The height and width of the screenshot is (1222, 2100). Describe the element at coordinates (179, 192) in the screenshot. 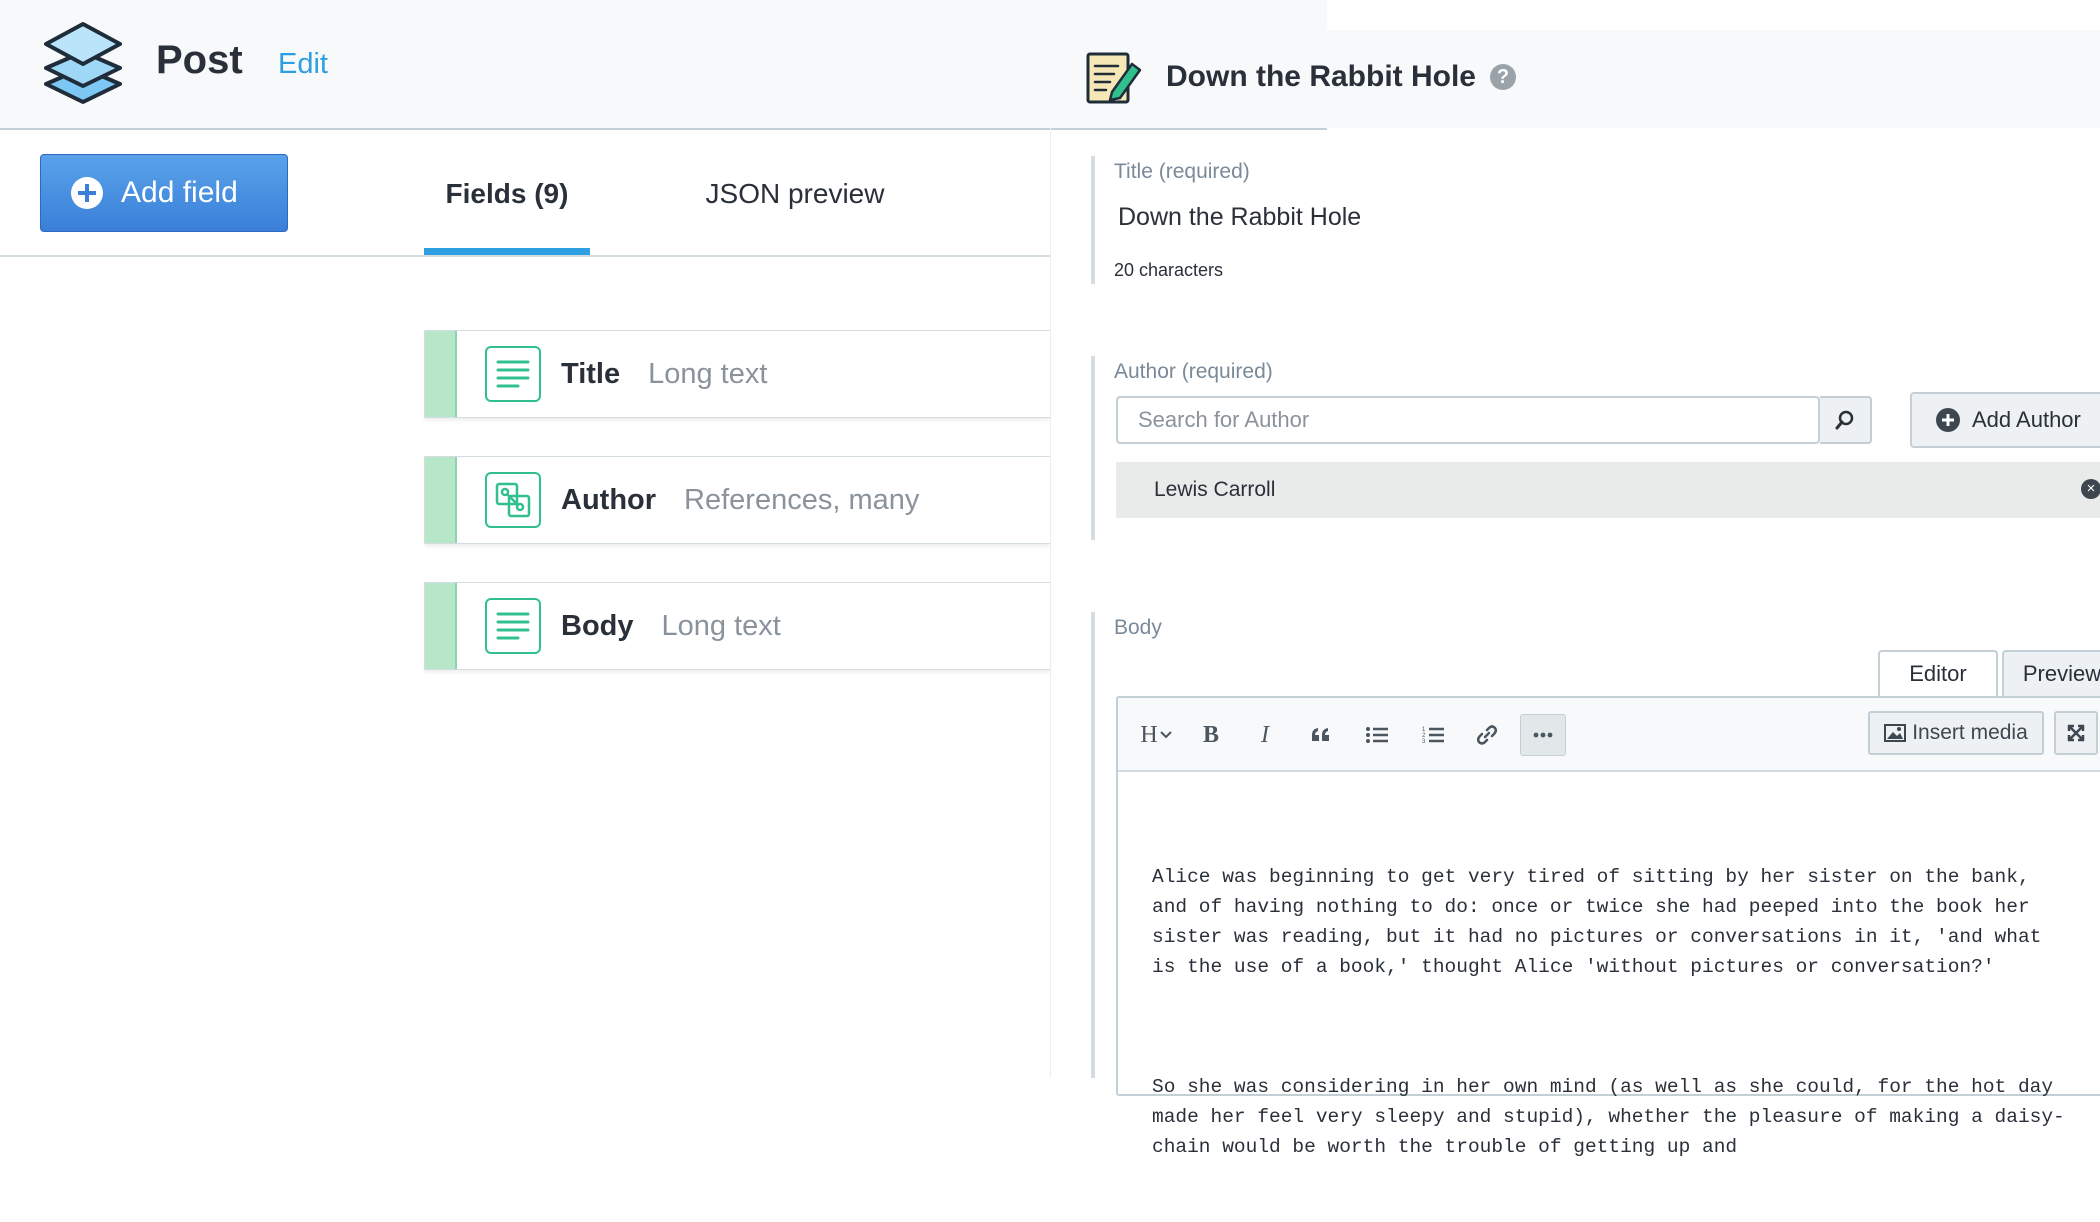

I see `add-field-label: Add field` at that location.